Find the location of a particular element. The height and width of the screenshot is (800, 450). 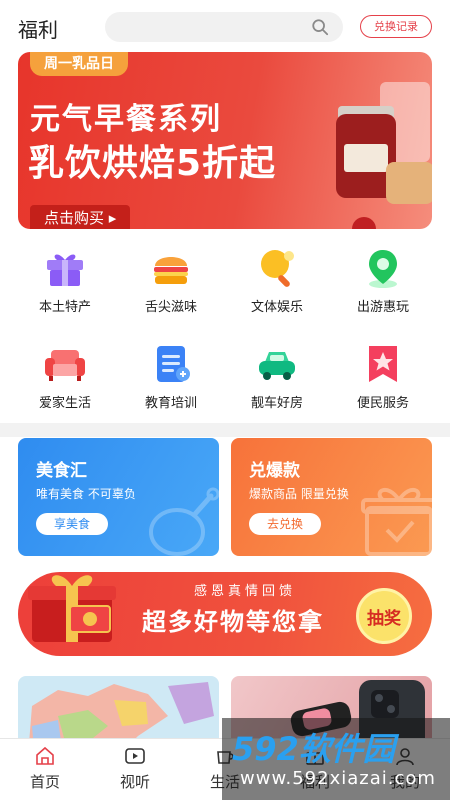

category-travel: 出游惠玩 is located at coordinates (383, 281).